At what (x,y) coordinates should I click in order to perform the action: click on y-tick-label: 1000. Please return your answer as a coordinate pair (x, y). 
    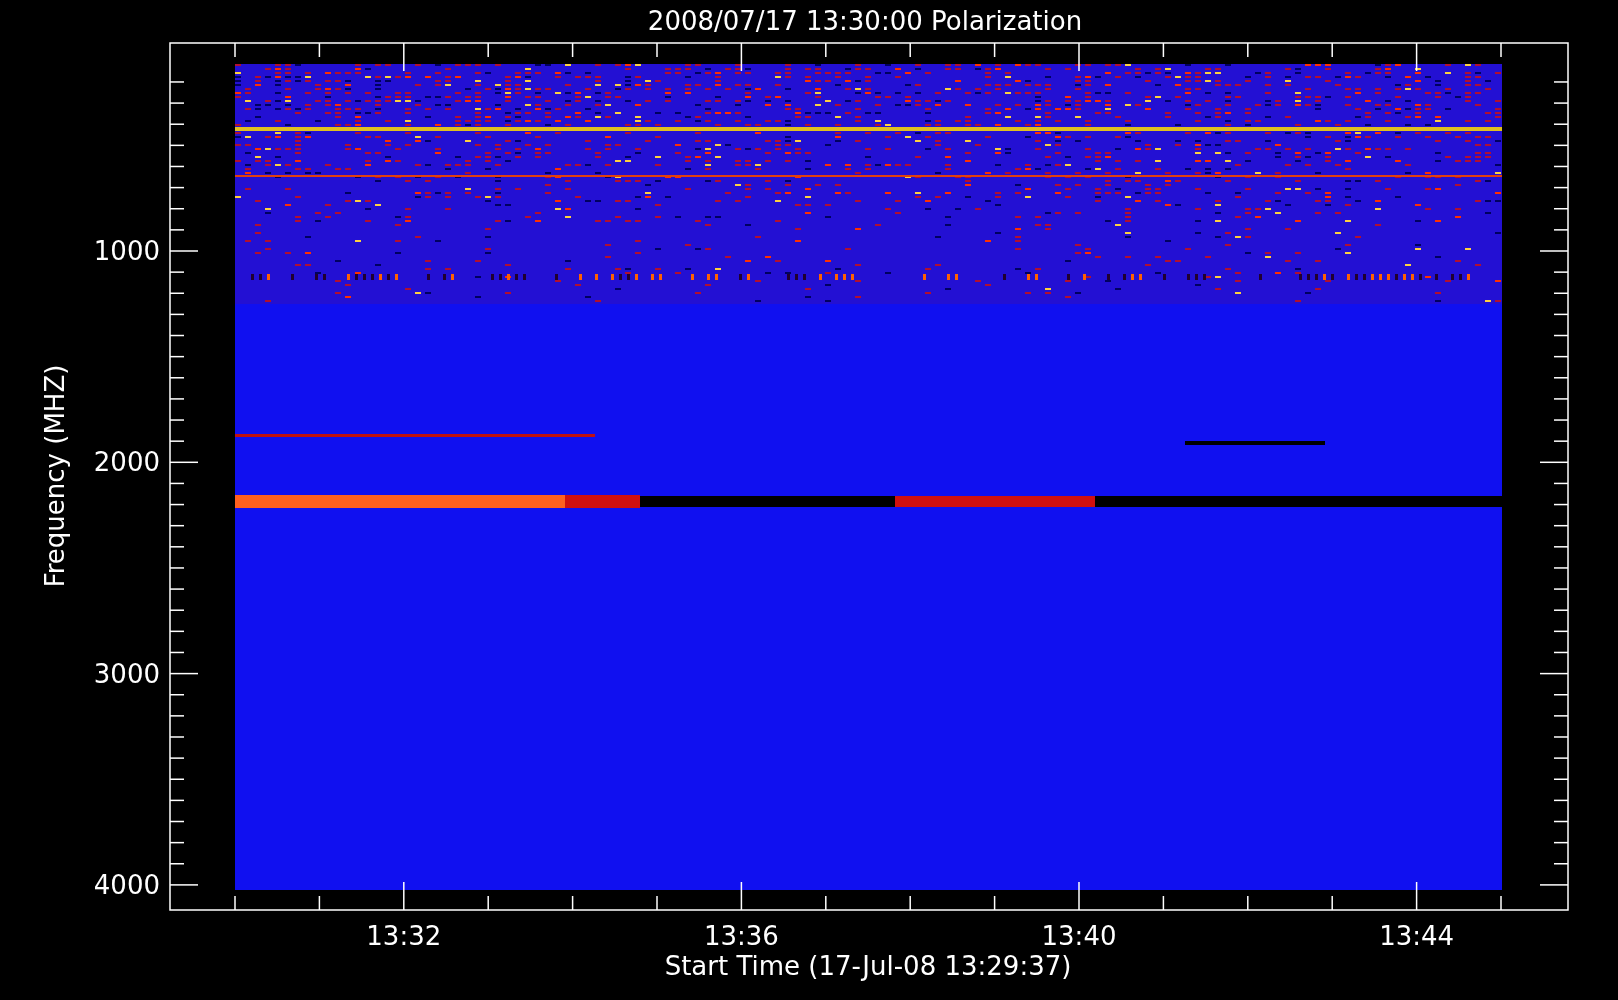
    Looking at the image, I should click on (126, 251).